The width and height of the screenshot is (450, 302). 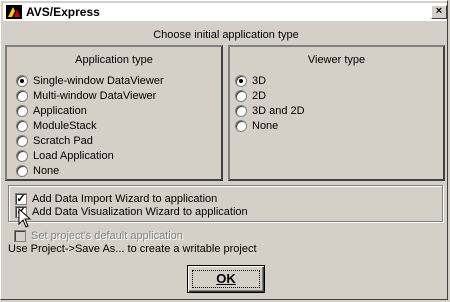 I want to click on radio-scratch-pad: Scratch Pad, so click(x=54, y=141).